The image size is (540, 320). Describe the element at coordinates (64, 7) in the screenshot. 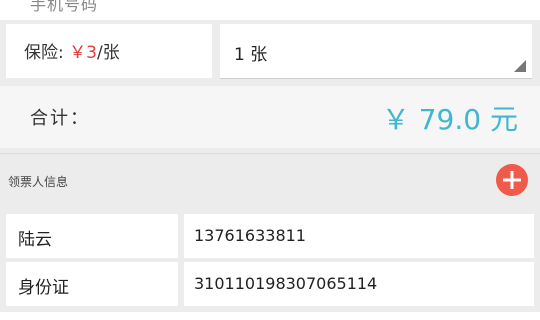

I see `previous-row-text: 手机号码` at that location.